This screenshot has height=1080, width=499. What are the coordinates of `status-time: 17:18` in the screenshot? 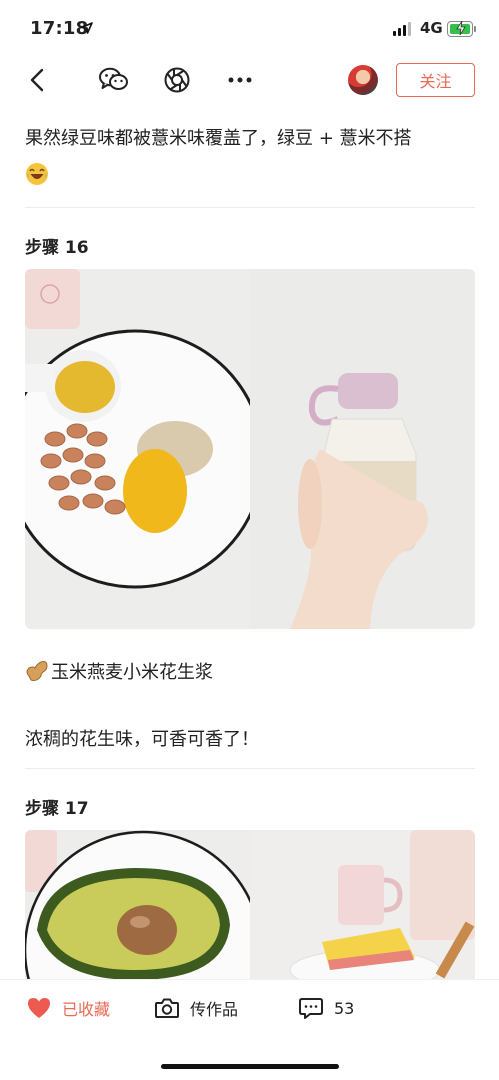 It's located at (59, 28).